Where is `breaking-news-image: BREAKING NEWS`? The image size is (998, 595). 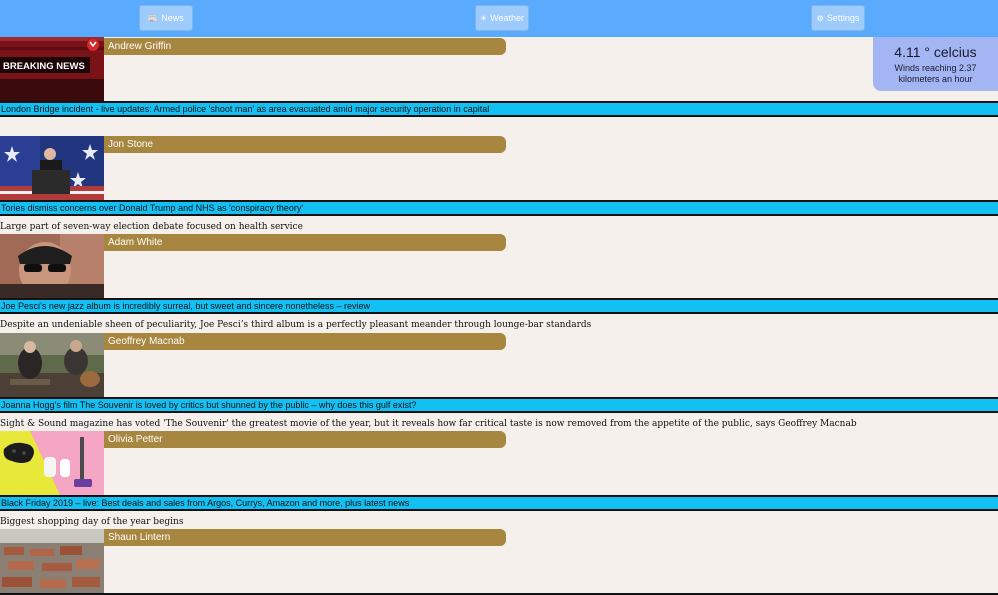
breaking-news-image: BREAKING NEWS is located at coordinates (52, 69).